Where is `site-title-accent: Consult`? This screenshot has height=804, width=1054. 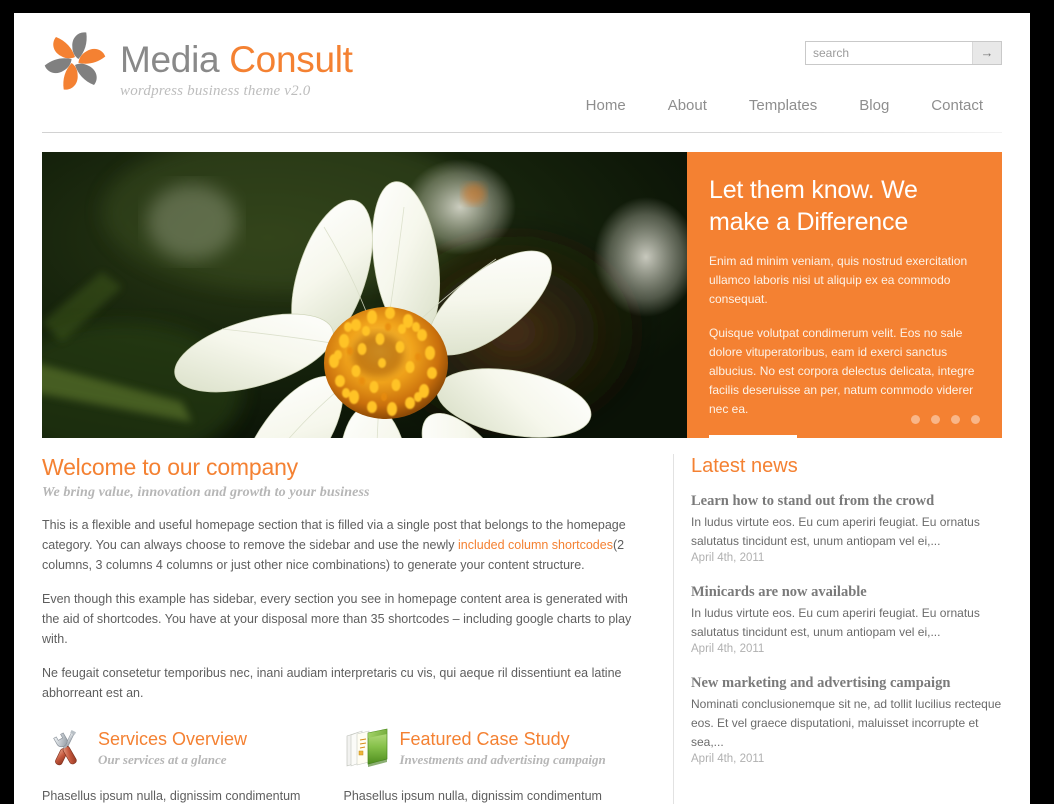 site-title-accent: Consult is located at coordinates (291, 59).